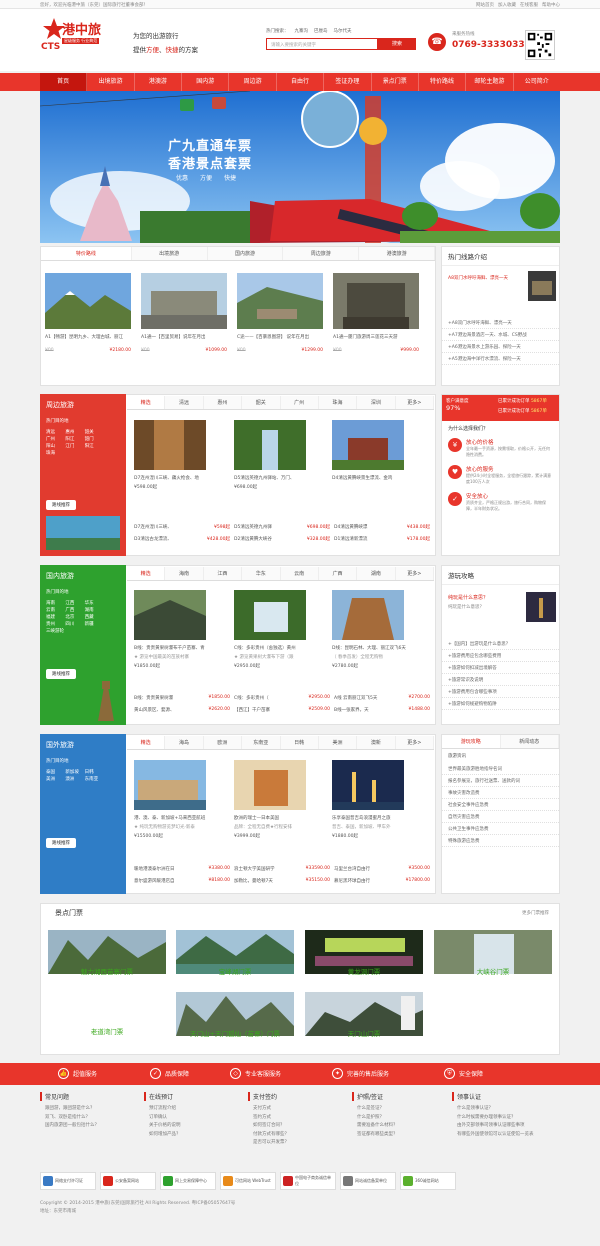  Describe the element at coordinates (507, 5) in the screenshot. I see `top-link-favorite: 加入收藏` at that location.